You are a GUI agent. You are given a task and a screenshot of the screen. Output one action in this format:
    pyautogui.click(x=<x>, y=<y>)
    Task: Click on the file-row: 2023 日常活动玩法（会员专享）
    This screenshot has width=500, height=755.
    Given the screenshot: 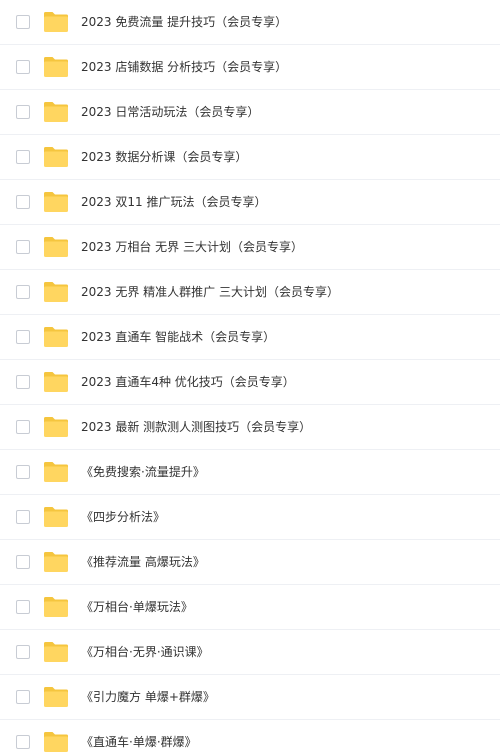 What is the action you would take?
    pyautogui.click(x=250, y=112)
    